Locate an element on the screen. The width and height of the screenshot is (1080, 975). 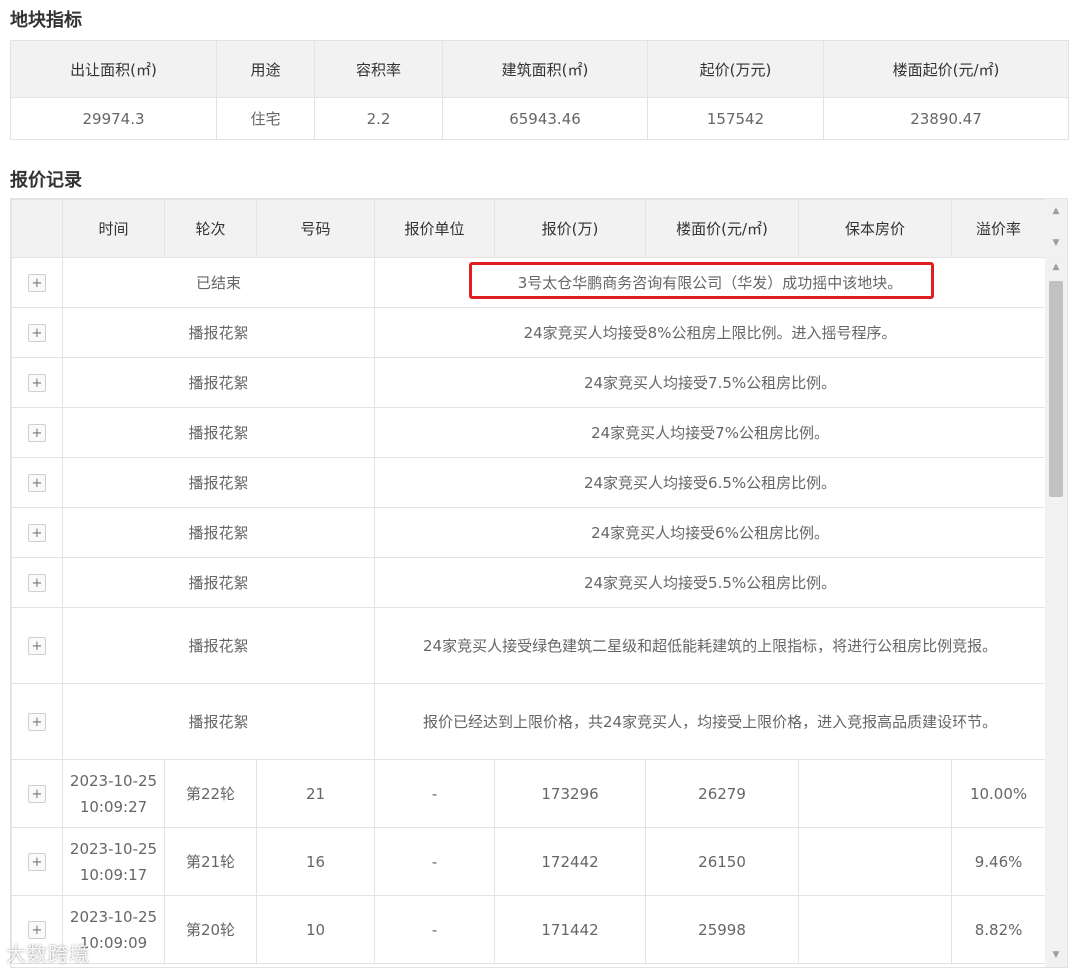
note-row: + 播报花絮 24家竞买人均接受5.5%公租房比例。 is located at coordinates (529, 582).